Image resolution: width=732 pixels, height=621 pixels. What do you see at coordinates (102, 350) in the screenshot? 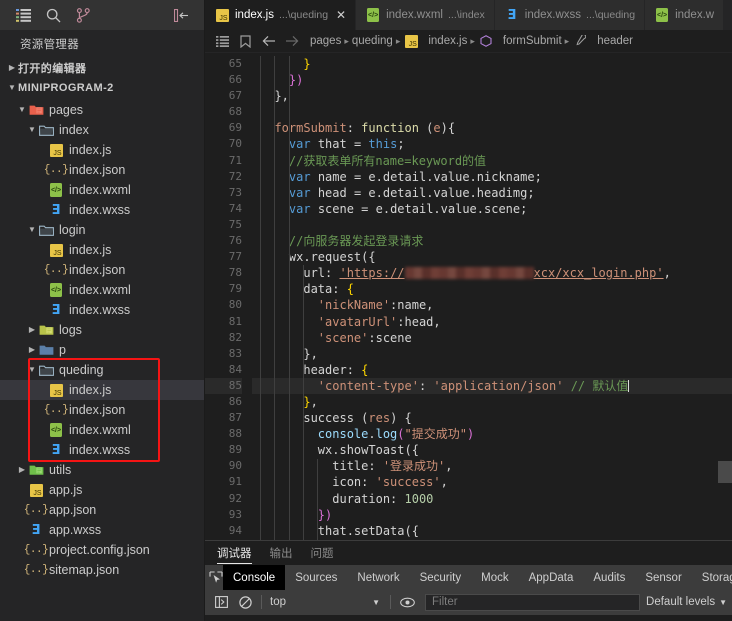
I see `tree-item-p: ▶ p` at bounding box center [102, 350].